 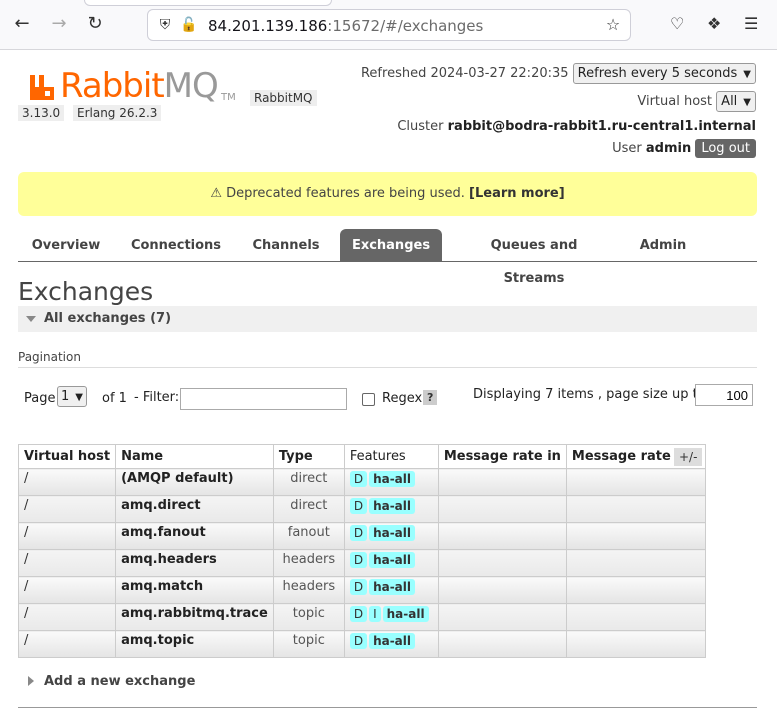 What do you see at coordinates (714, 23) in the screenshot?
I see `extensions-icon: ❖` at bounding box center [714, 23].